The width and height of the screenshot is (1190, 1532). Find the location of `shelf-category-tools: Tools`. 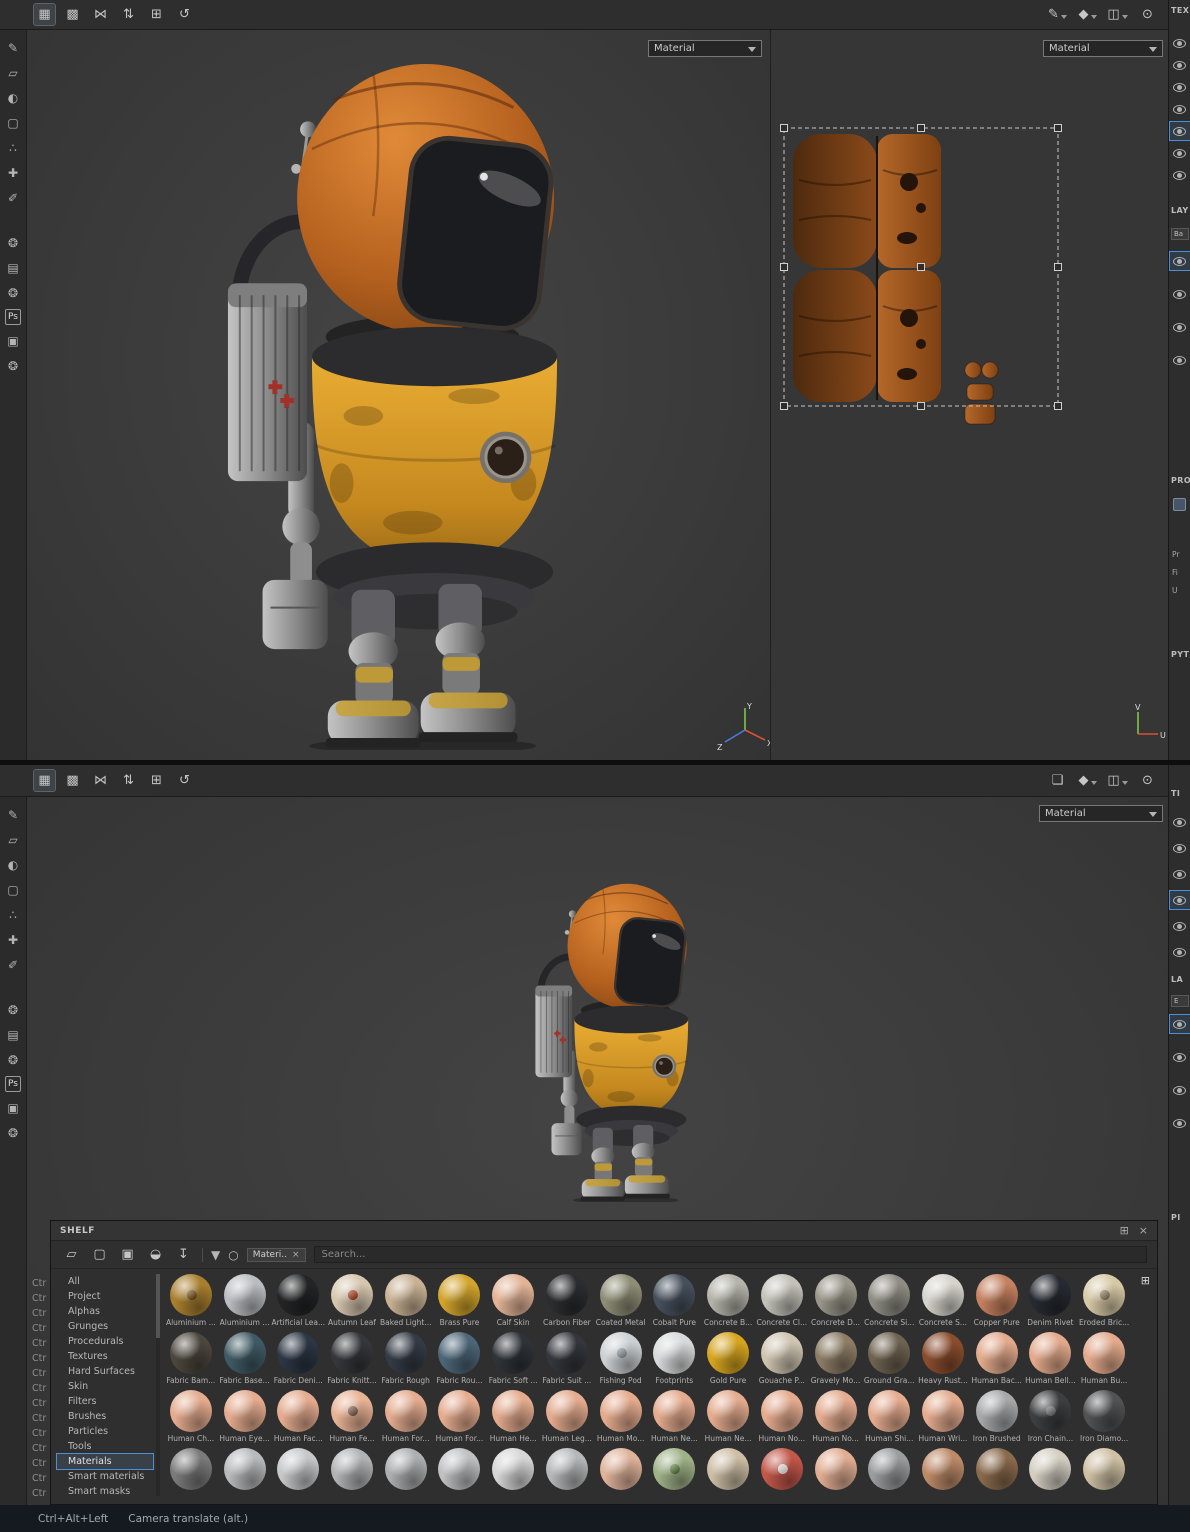

shelf-category-tools: Tools is located at coordinates (105, 1446).